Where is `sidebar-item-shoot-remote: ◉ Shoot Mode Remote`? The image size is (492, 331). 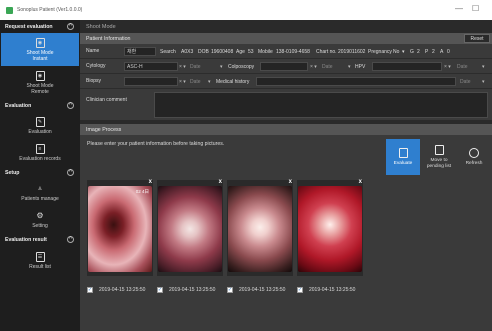 sidebar-item-shoot-remote: ◉ Shoot Mode Remote is located at coordinates (40, 82).